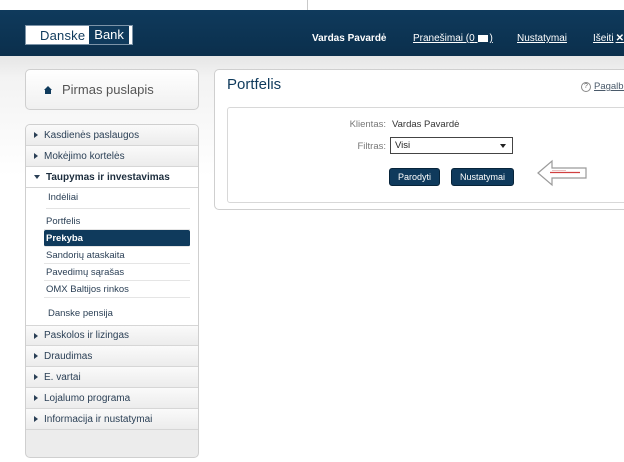 The image size is (624, 462). I want to click on logo-bank-text: Bank, so click(109, 35).